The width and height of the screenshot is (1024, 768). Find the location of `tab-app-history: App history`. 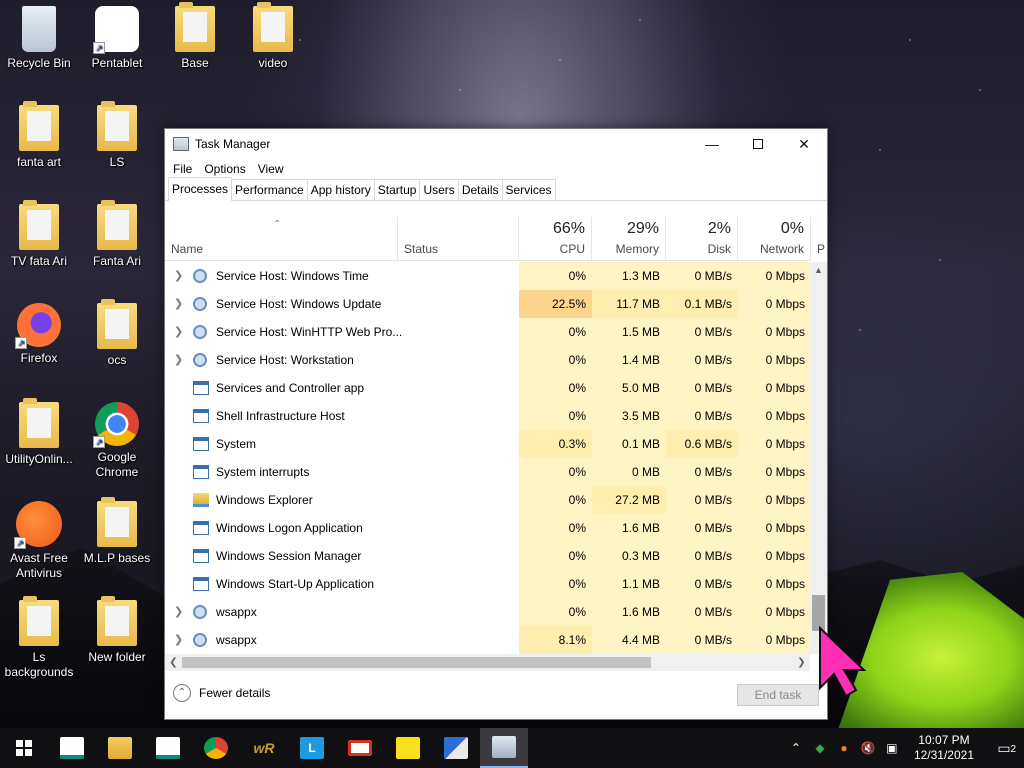

tab-app-history: App history is located at coordinates (340, 189).